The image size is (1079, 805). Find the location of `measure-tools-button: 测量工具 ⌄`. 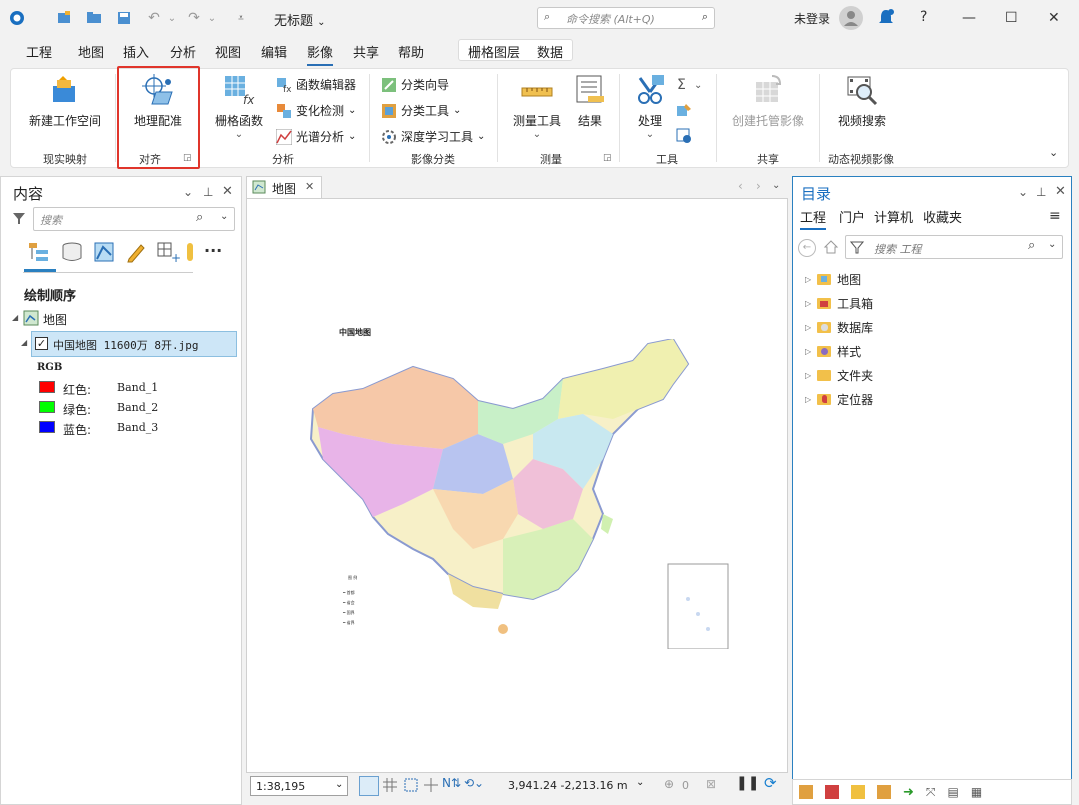

measure-tools-button: 测量工具 ⌄ is located at coordinates (537, 107).